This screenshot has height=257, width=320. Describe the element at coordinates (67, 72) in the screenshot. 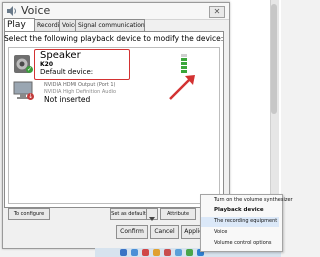

I see `device-status: Default device:` at that location.